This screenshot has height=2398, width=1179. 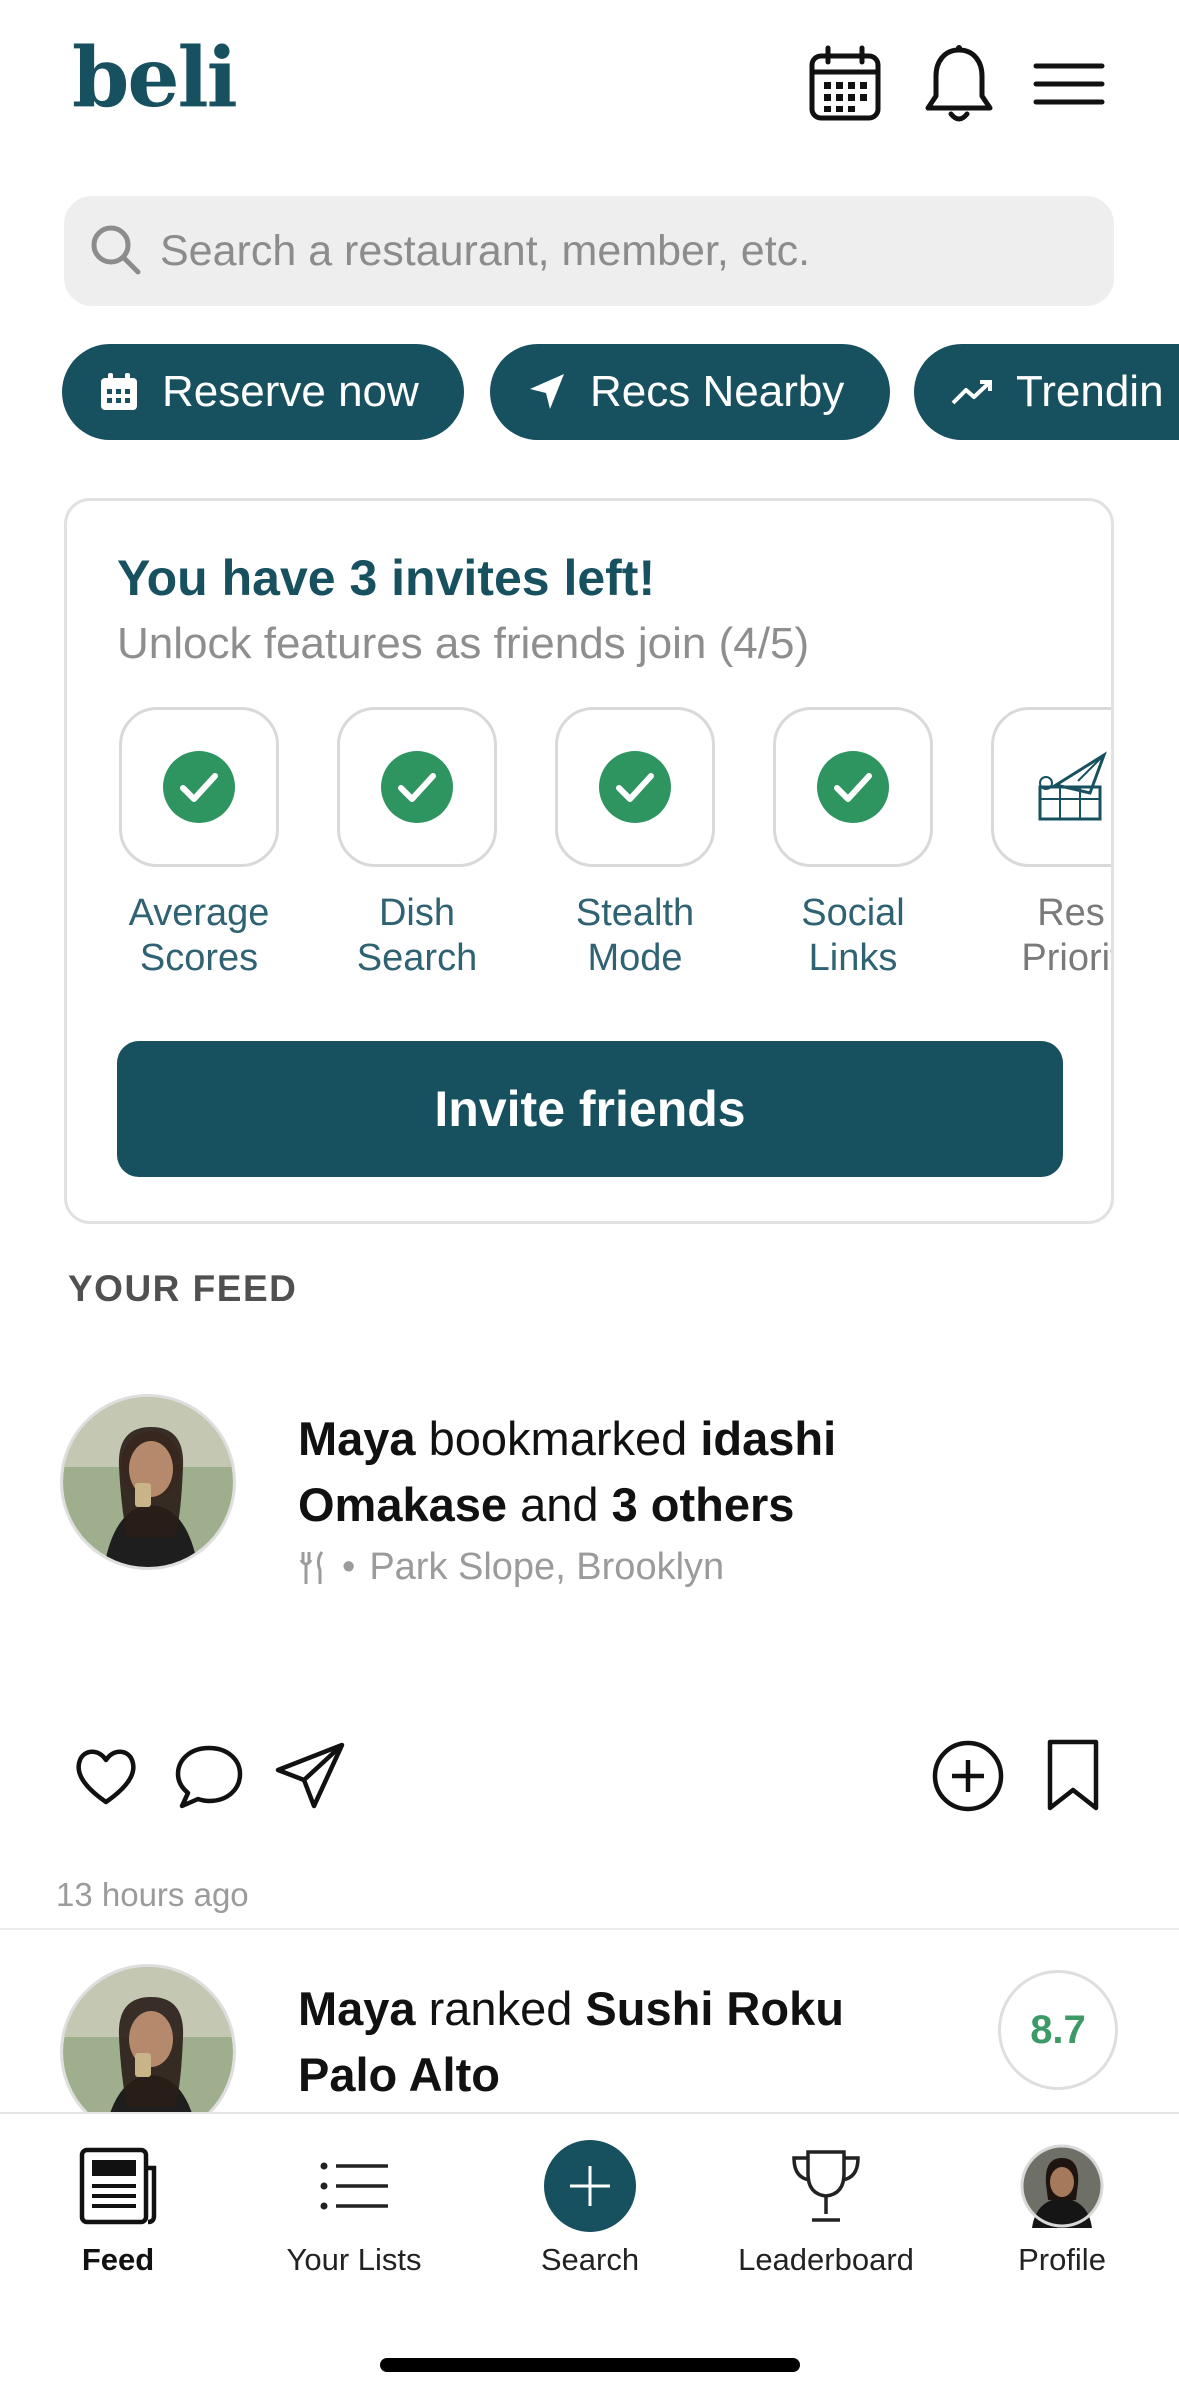 What do you see at coordinates (354, 2186) in the screenshot?
I see `list-icon` at bounding box center [354, 2186].